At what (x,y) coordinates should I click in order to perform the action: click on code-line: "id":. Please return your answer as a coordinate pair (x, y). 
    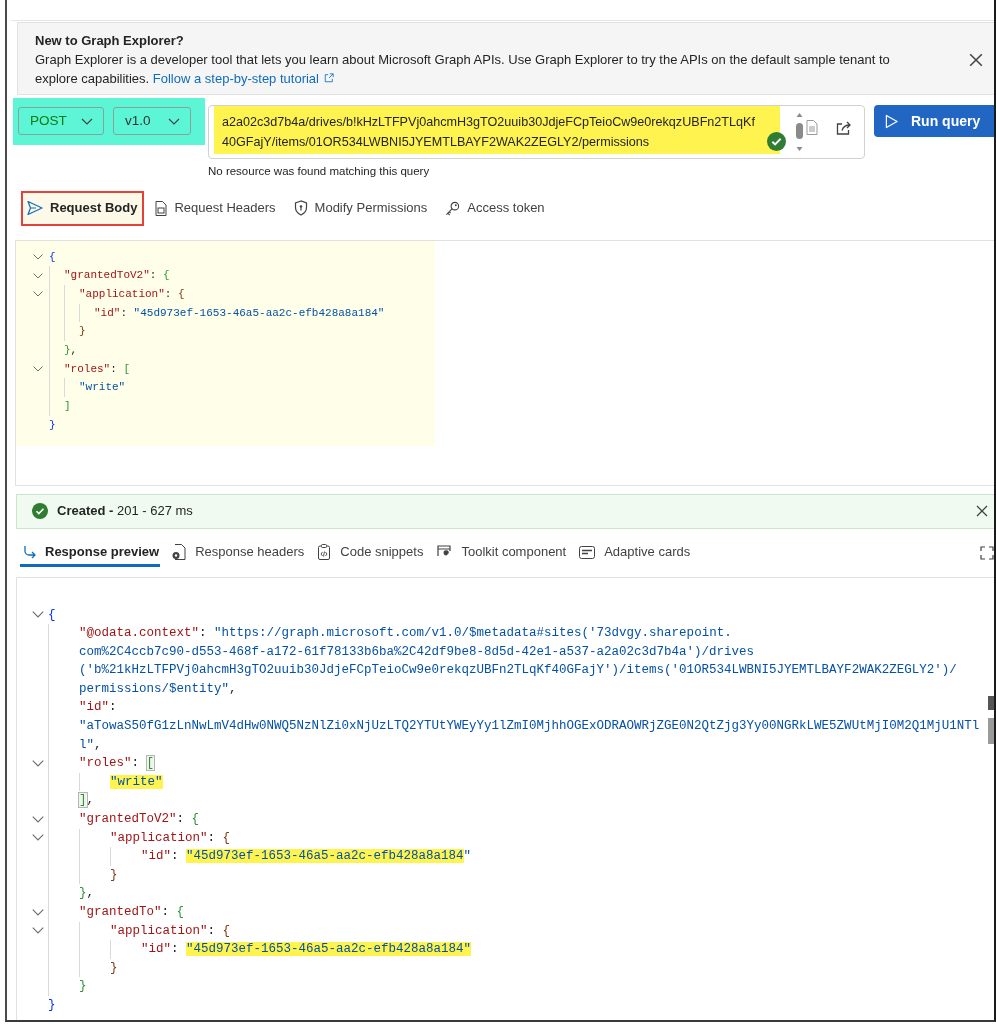
    Looking at the image, I should click on (98, 708).